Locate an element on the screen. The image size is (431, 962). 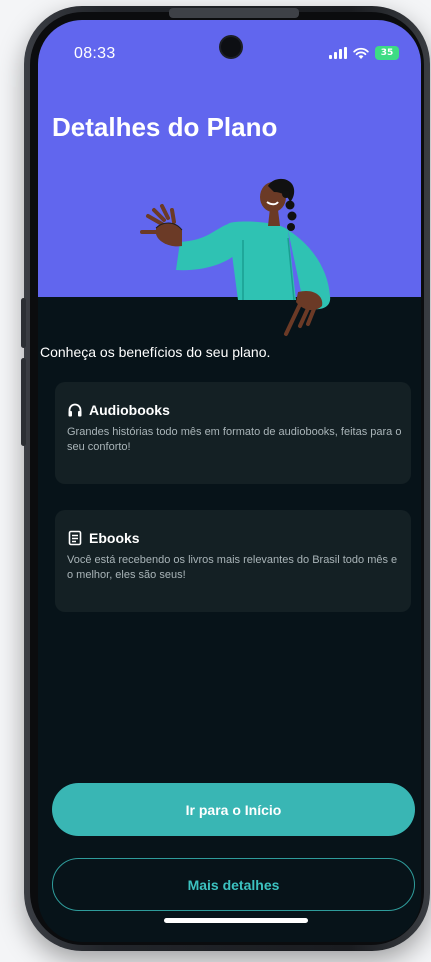
page-title: Detalhes do Plano is located at coordinates (165, 127).